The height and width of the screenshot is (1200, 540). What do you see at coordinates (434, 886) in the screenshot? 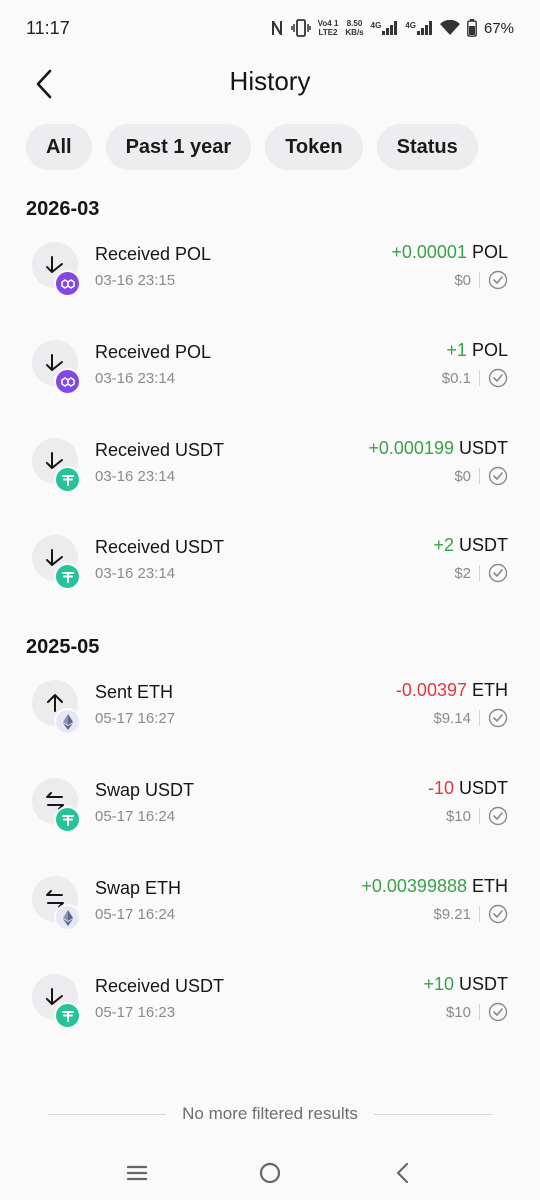
I see `transaction-amount: +0.00399888 ETH` at bounding box center [434, 886].